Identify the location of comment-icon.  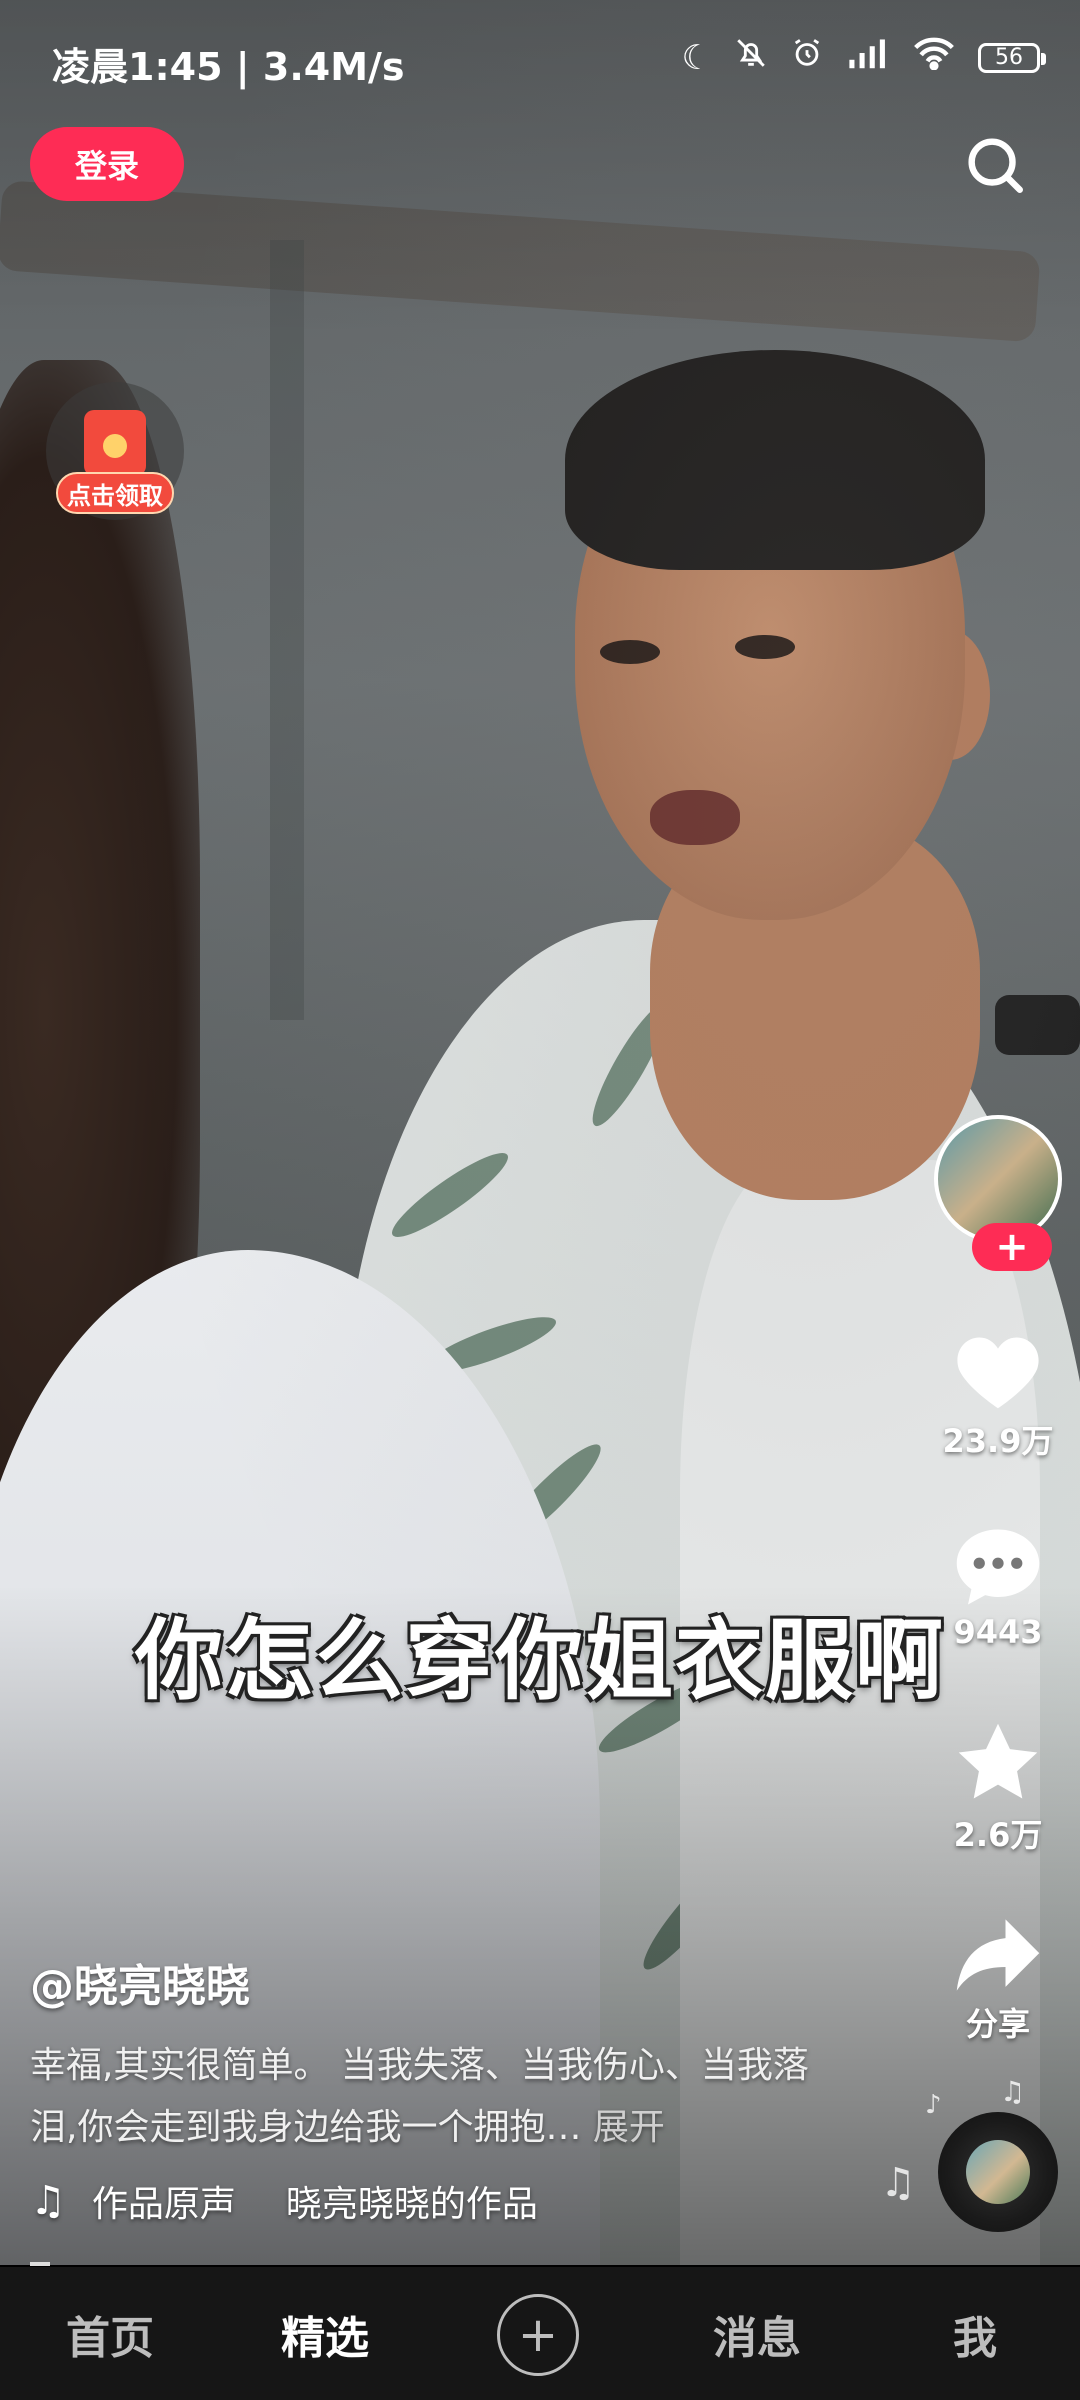
(998, 1567).